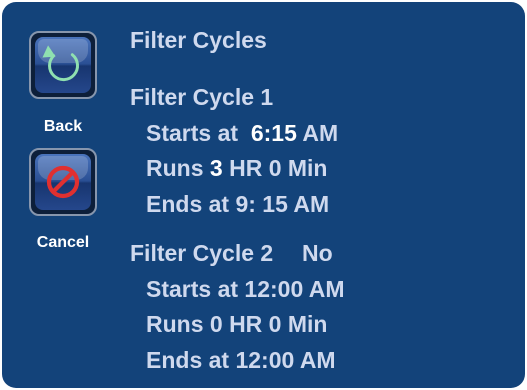 The image size is (527, 390). Describe the element at coordinates (202, 97) in the screenshot. I see `filter-cycle-1-heading: Filter Cycle 1` at that location.